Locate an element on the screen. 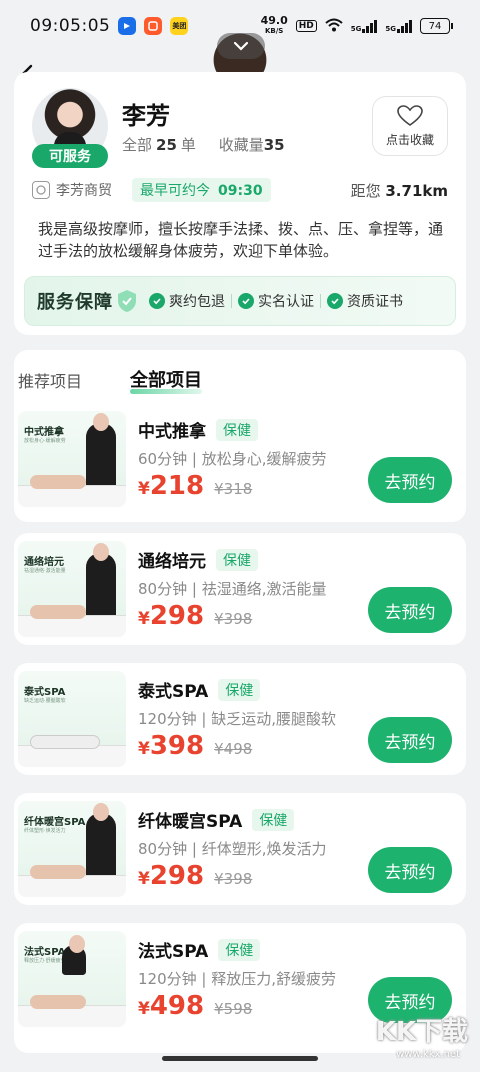 The height and width of the screenshot is (1072, 480). original-price: ¥598 is located at coordinates (233, 1009).